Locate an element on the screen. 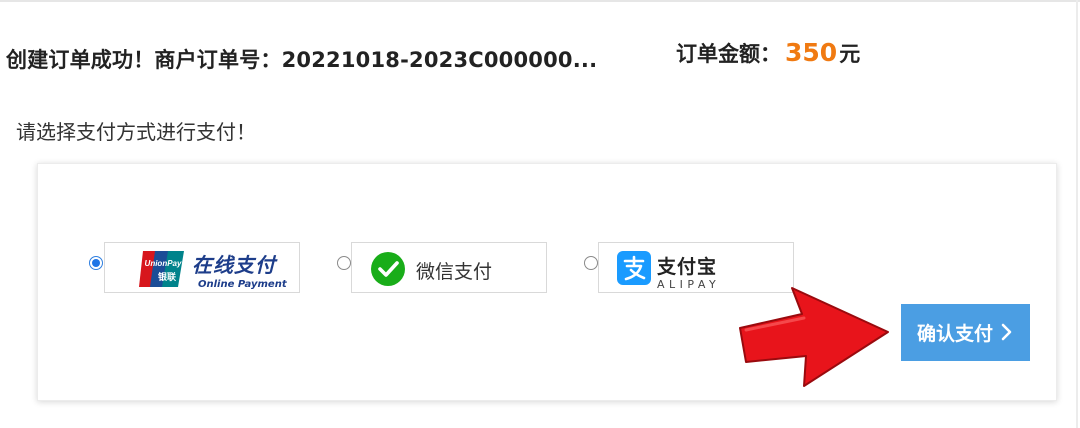  order-amount-value: 350 is located at coordinates (811, 52).